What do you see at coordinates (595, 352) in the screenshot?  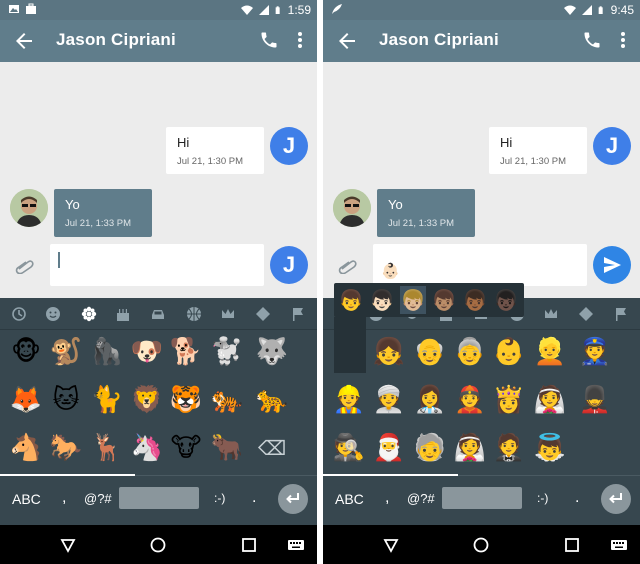 I see `emoji-key: 👮` at bounding box center [595, 352].